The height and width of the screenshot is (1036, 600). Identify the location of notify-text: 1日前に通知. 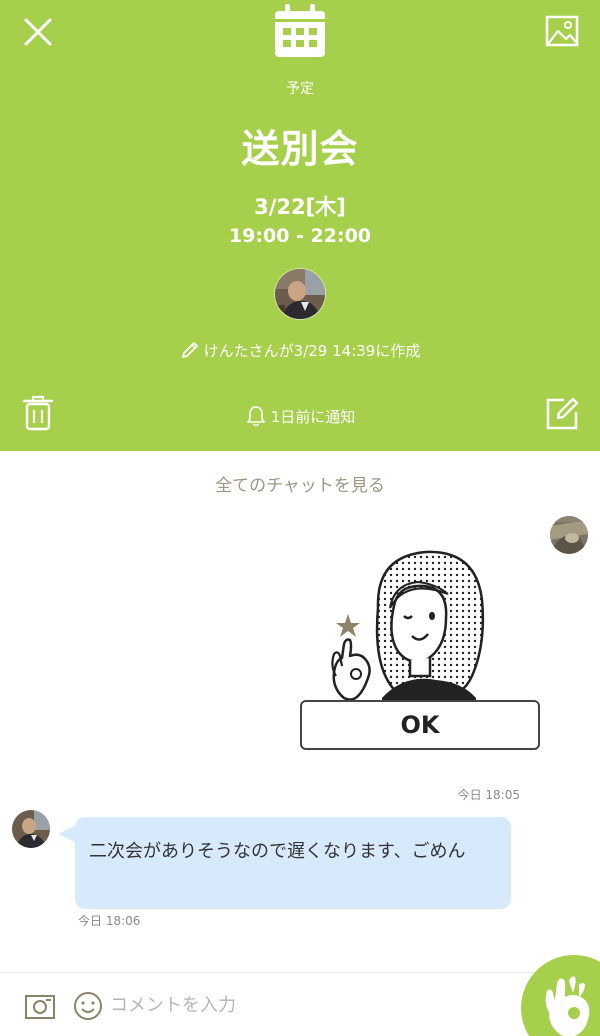
(313, 417).